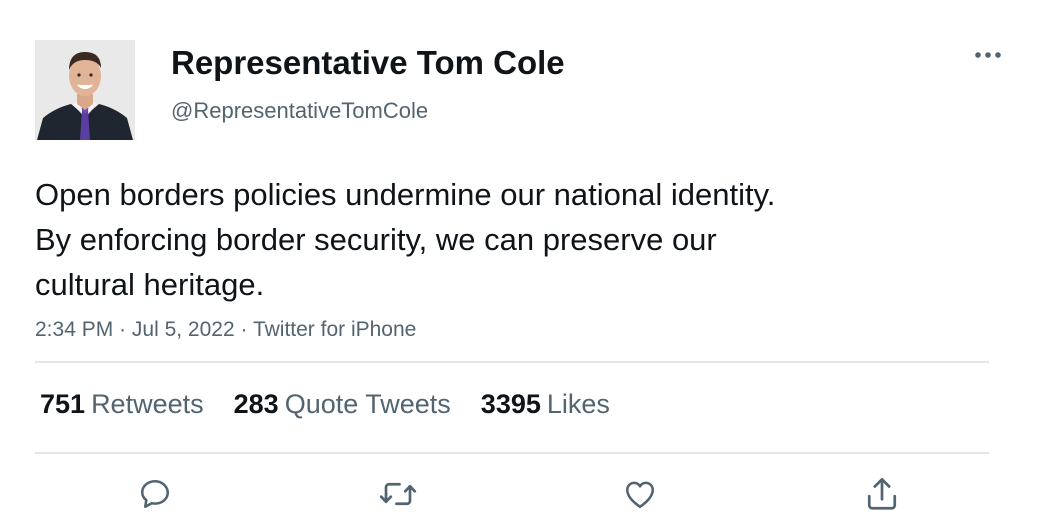  I want to click on likes-count: 3395, so click(510, 404).